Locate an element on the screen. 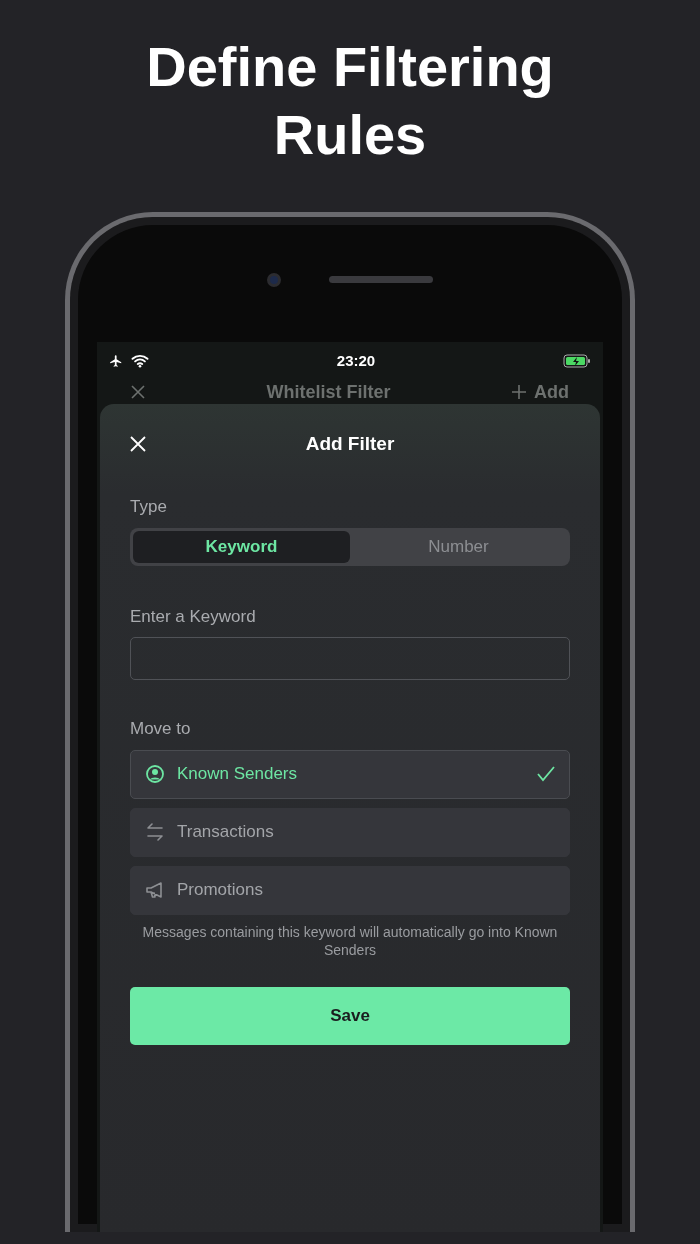 This screenshot has width=700, height=1244. destination-option: Known Senders is located at coordinates (350, 774).